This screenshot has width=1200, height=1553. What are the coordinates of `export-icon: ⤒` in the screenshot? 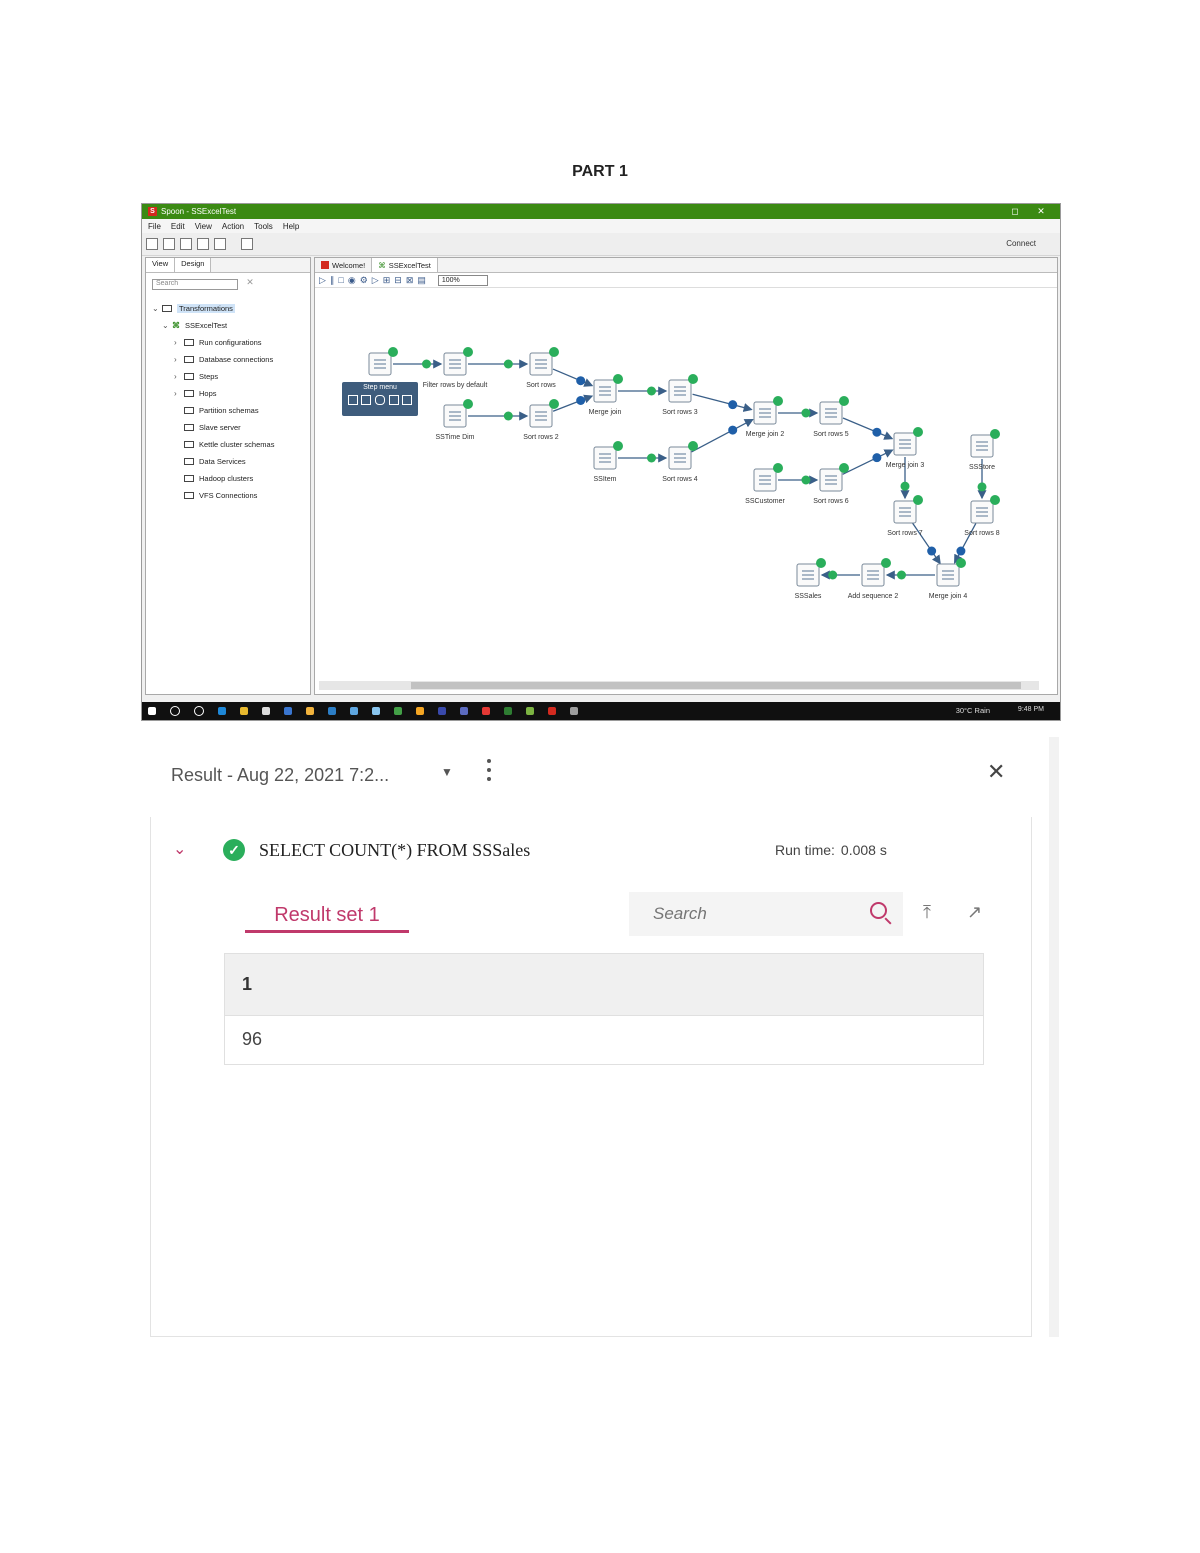 It's located at (927, 912).